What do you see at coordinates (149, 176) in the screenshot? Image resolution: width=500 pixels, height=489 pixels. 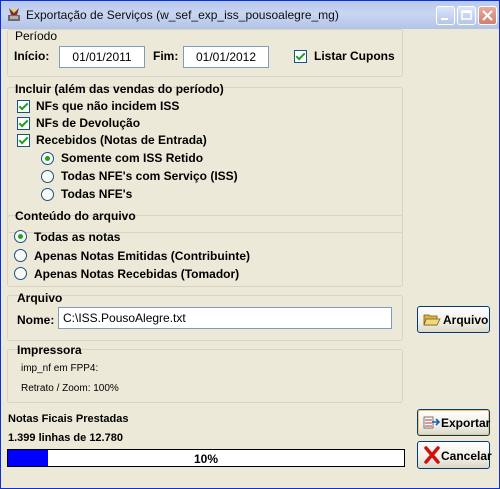 I see `todas-nfe-servico-label: Todas NFE's com Serviço (ISS)` at bounding box center [149, 176].